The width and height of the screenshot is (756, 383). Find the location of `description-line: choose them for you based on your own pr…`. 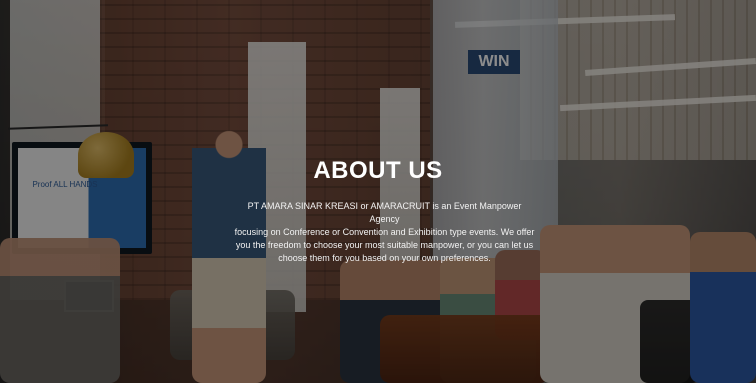

description-line: choose them for you based on your own pr… is located at coordinates (384, 258).